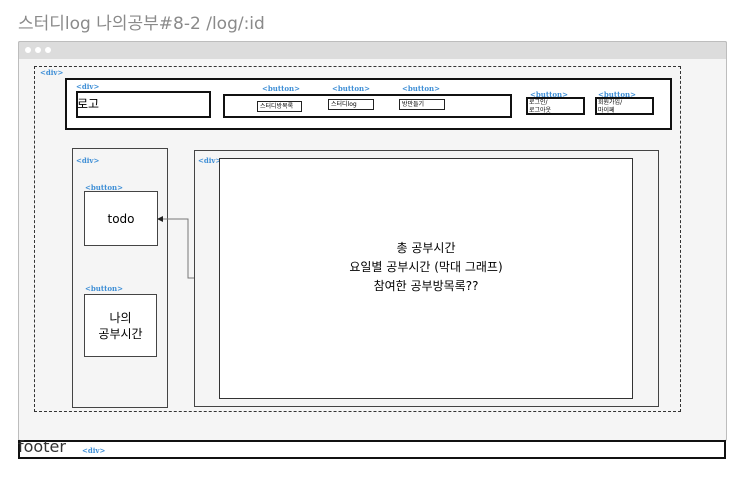  Describe the element at coordinates (94, 450) in the screenshot. I see `footer-div-tag: <div>` at that location.